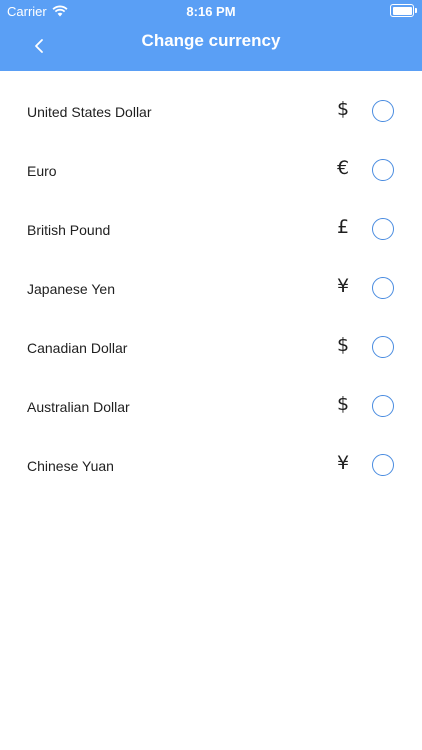 The width and height of the screenshot is (422, 750). What do you see at coordinates (77, 348) in the screenshot?
I see `currency-name: Canadian Dollar` at bounding box center [77, 348].